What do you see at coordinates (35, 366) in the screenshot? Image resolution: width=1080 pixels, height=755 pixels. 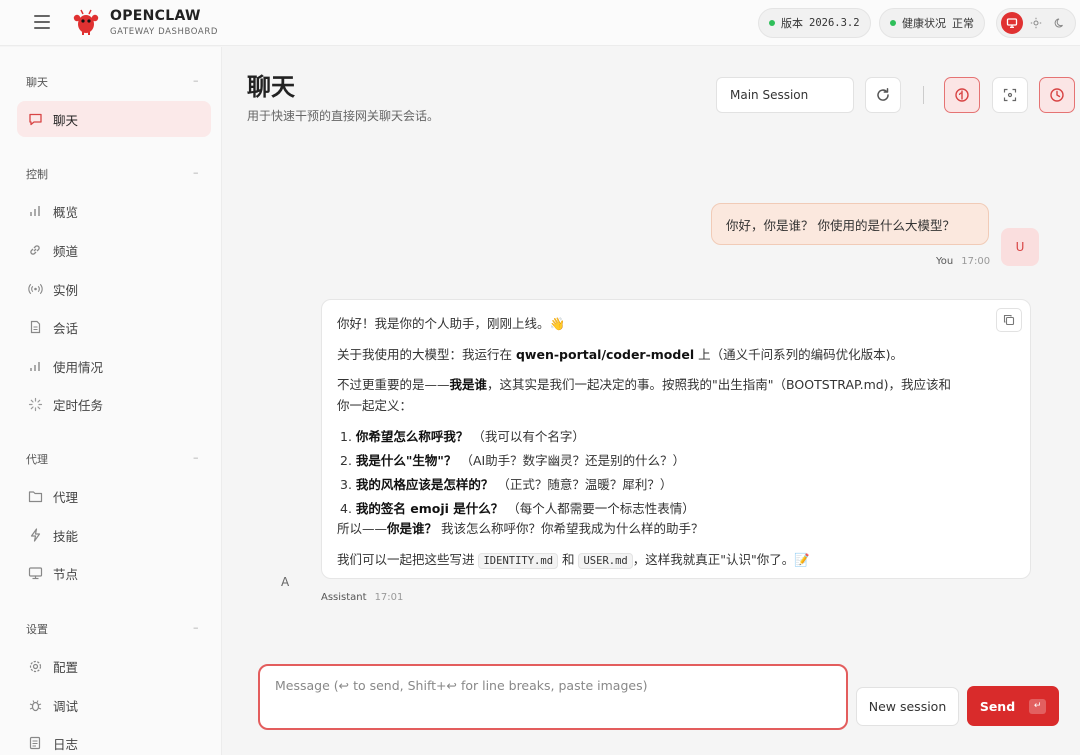 I see `usage-chart-icon` at bounding box center [35, 366].